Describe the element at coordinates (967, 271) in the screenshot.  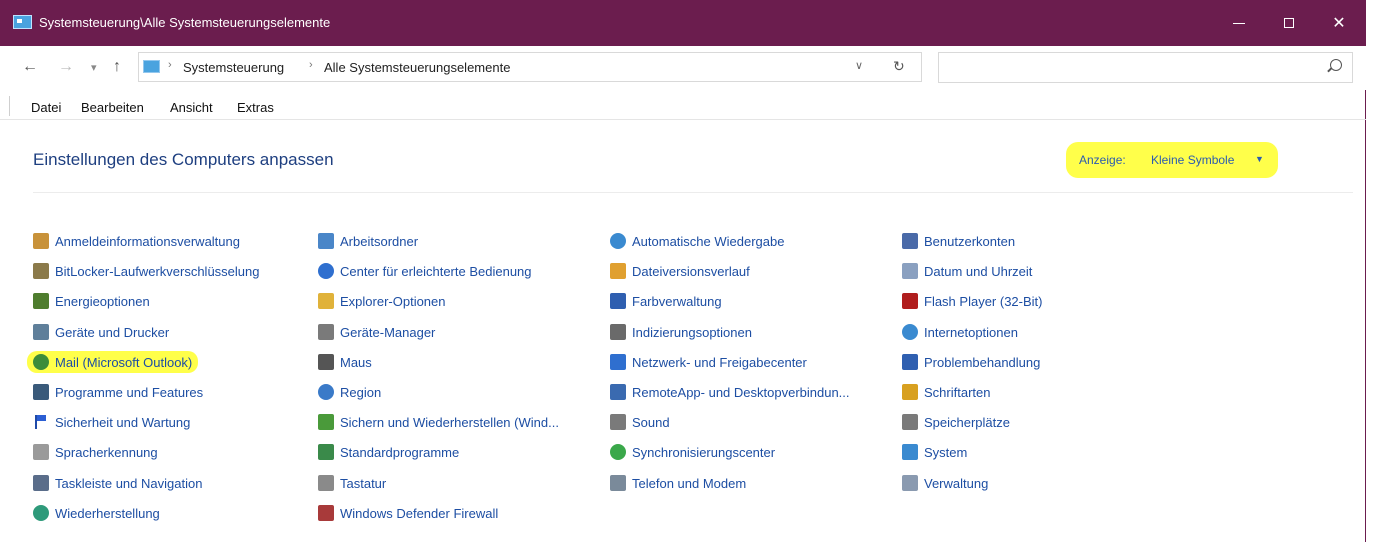
I see `control-panel-item: Datum und Uhrzeit` at that location.